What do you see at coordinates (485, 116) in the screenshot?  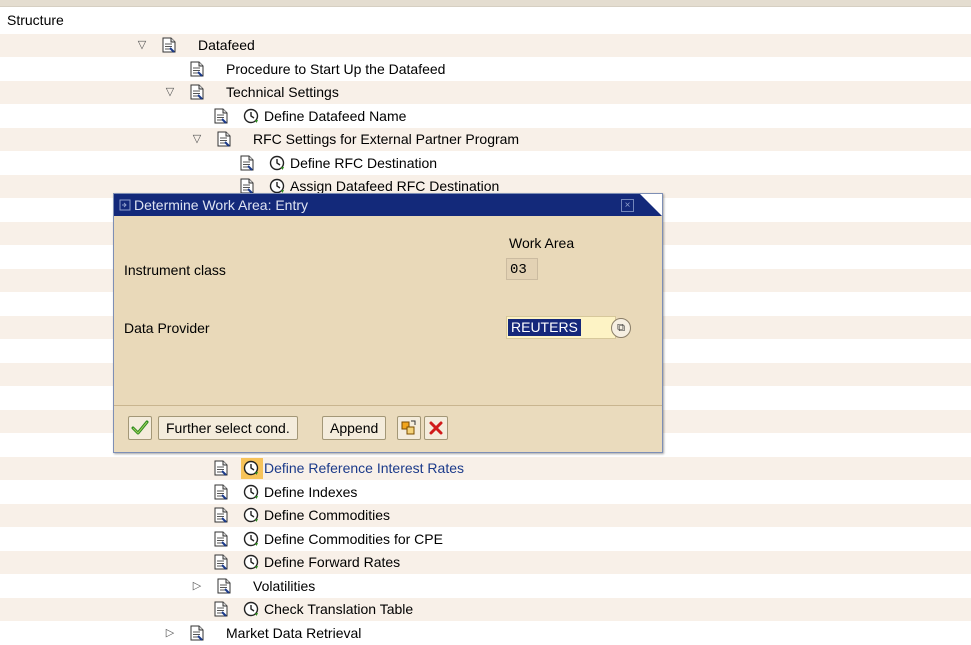 I see `tree-row: Define Datafeed Name` at bounding box center [485, 116].